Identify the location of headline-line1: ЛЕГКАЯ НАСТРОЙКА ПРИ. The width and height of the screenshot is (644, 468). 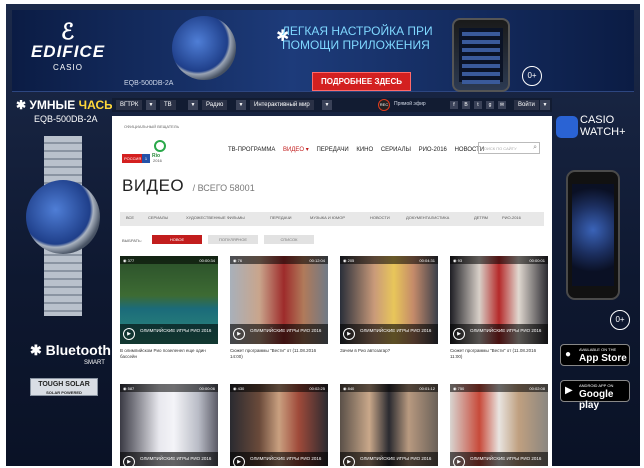
(357, 31).